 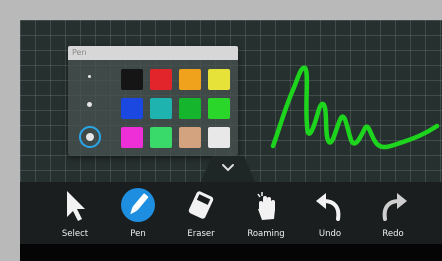 I want to click on hand-icon, so click(x=266, y=206).